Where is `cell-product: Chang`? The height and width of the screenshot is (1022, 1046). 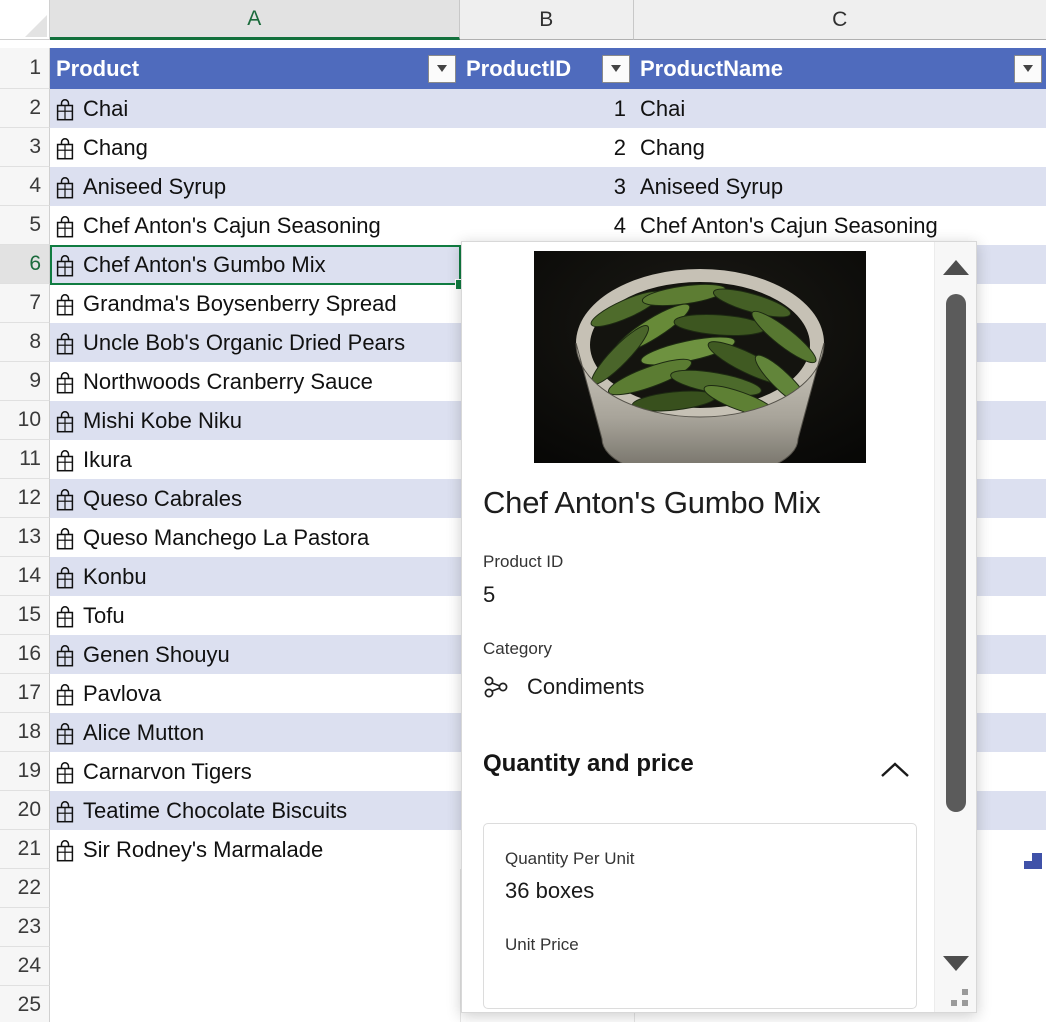 cell-product: Chang is located at coordinates (255, 147).